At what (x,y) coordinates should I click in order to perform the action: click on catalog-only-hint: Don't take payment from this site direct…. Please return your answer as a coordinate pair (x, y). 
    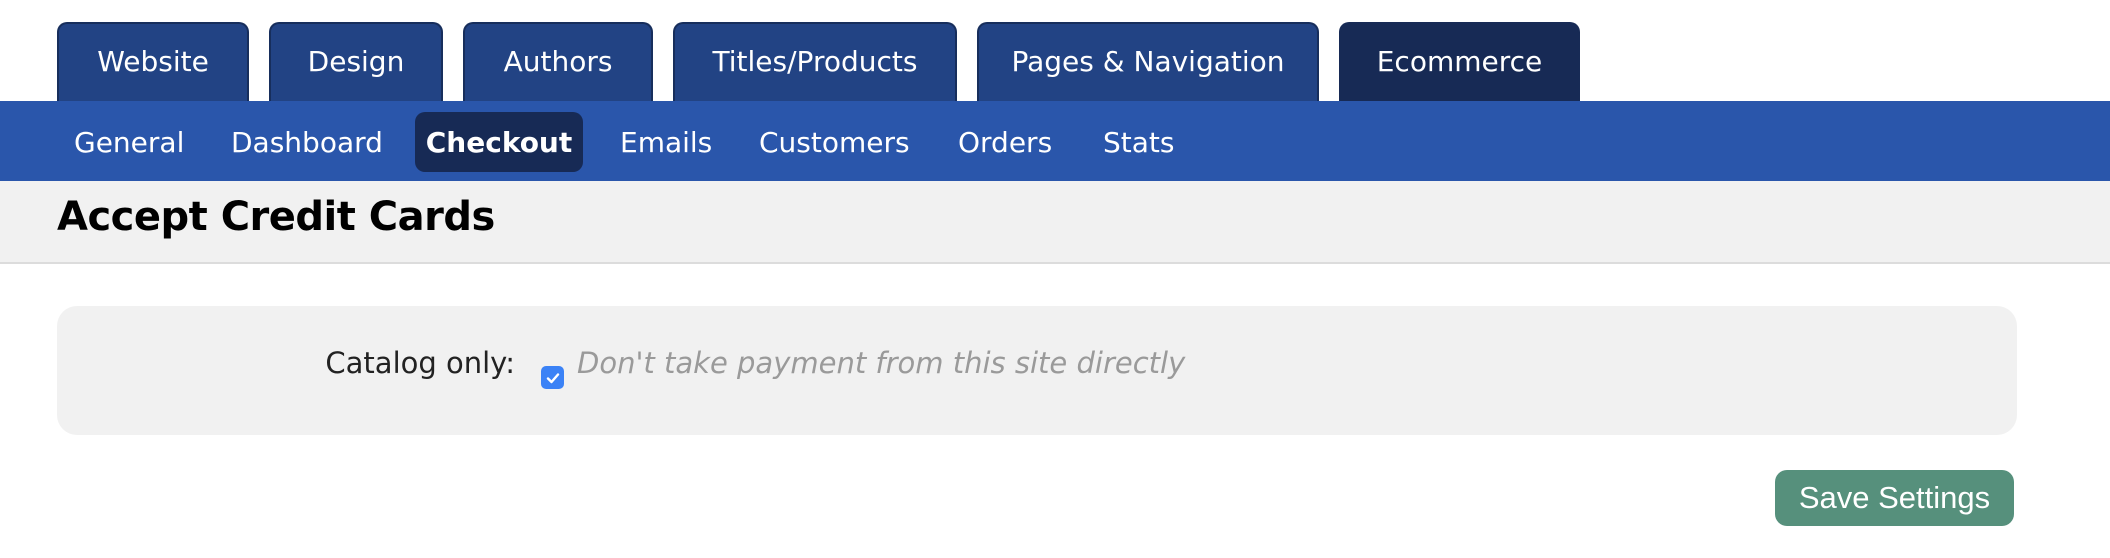
    Looking at the image, I should click on (881, 363).